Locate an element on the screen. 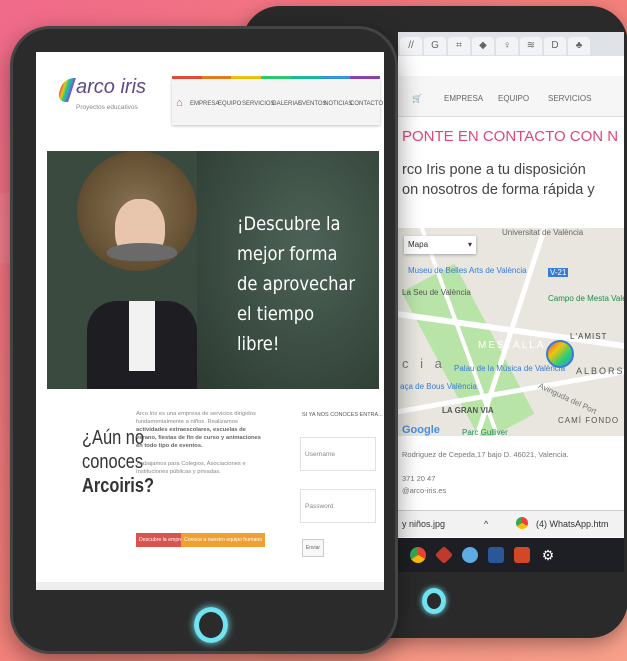  map-label: L'AMIST is located at coordinates (589, 336).